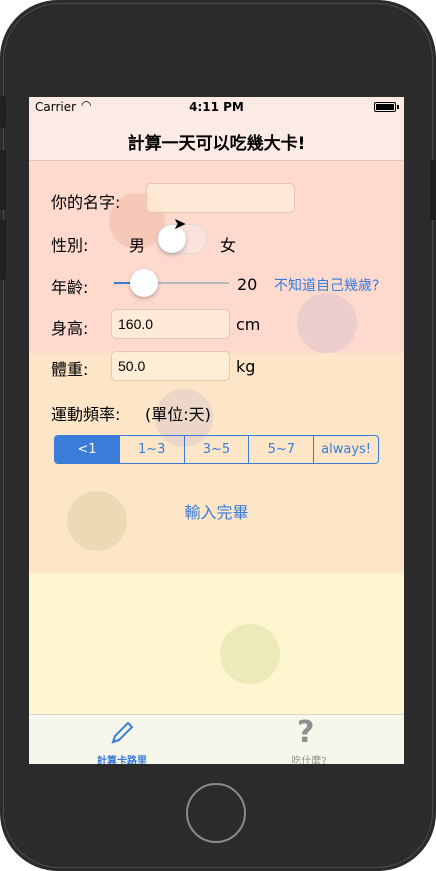  Describe the element at coordinates (137, 245) in the screenshot. I see `gender-male-label: 男` at that location.